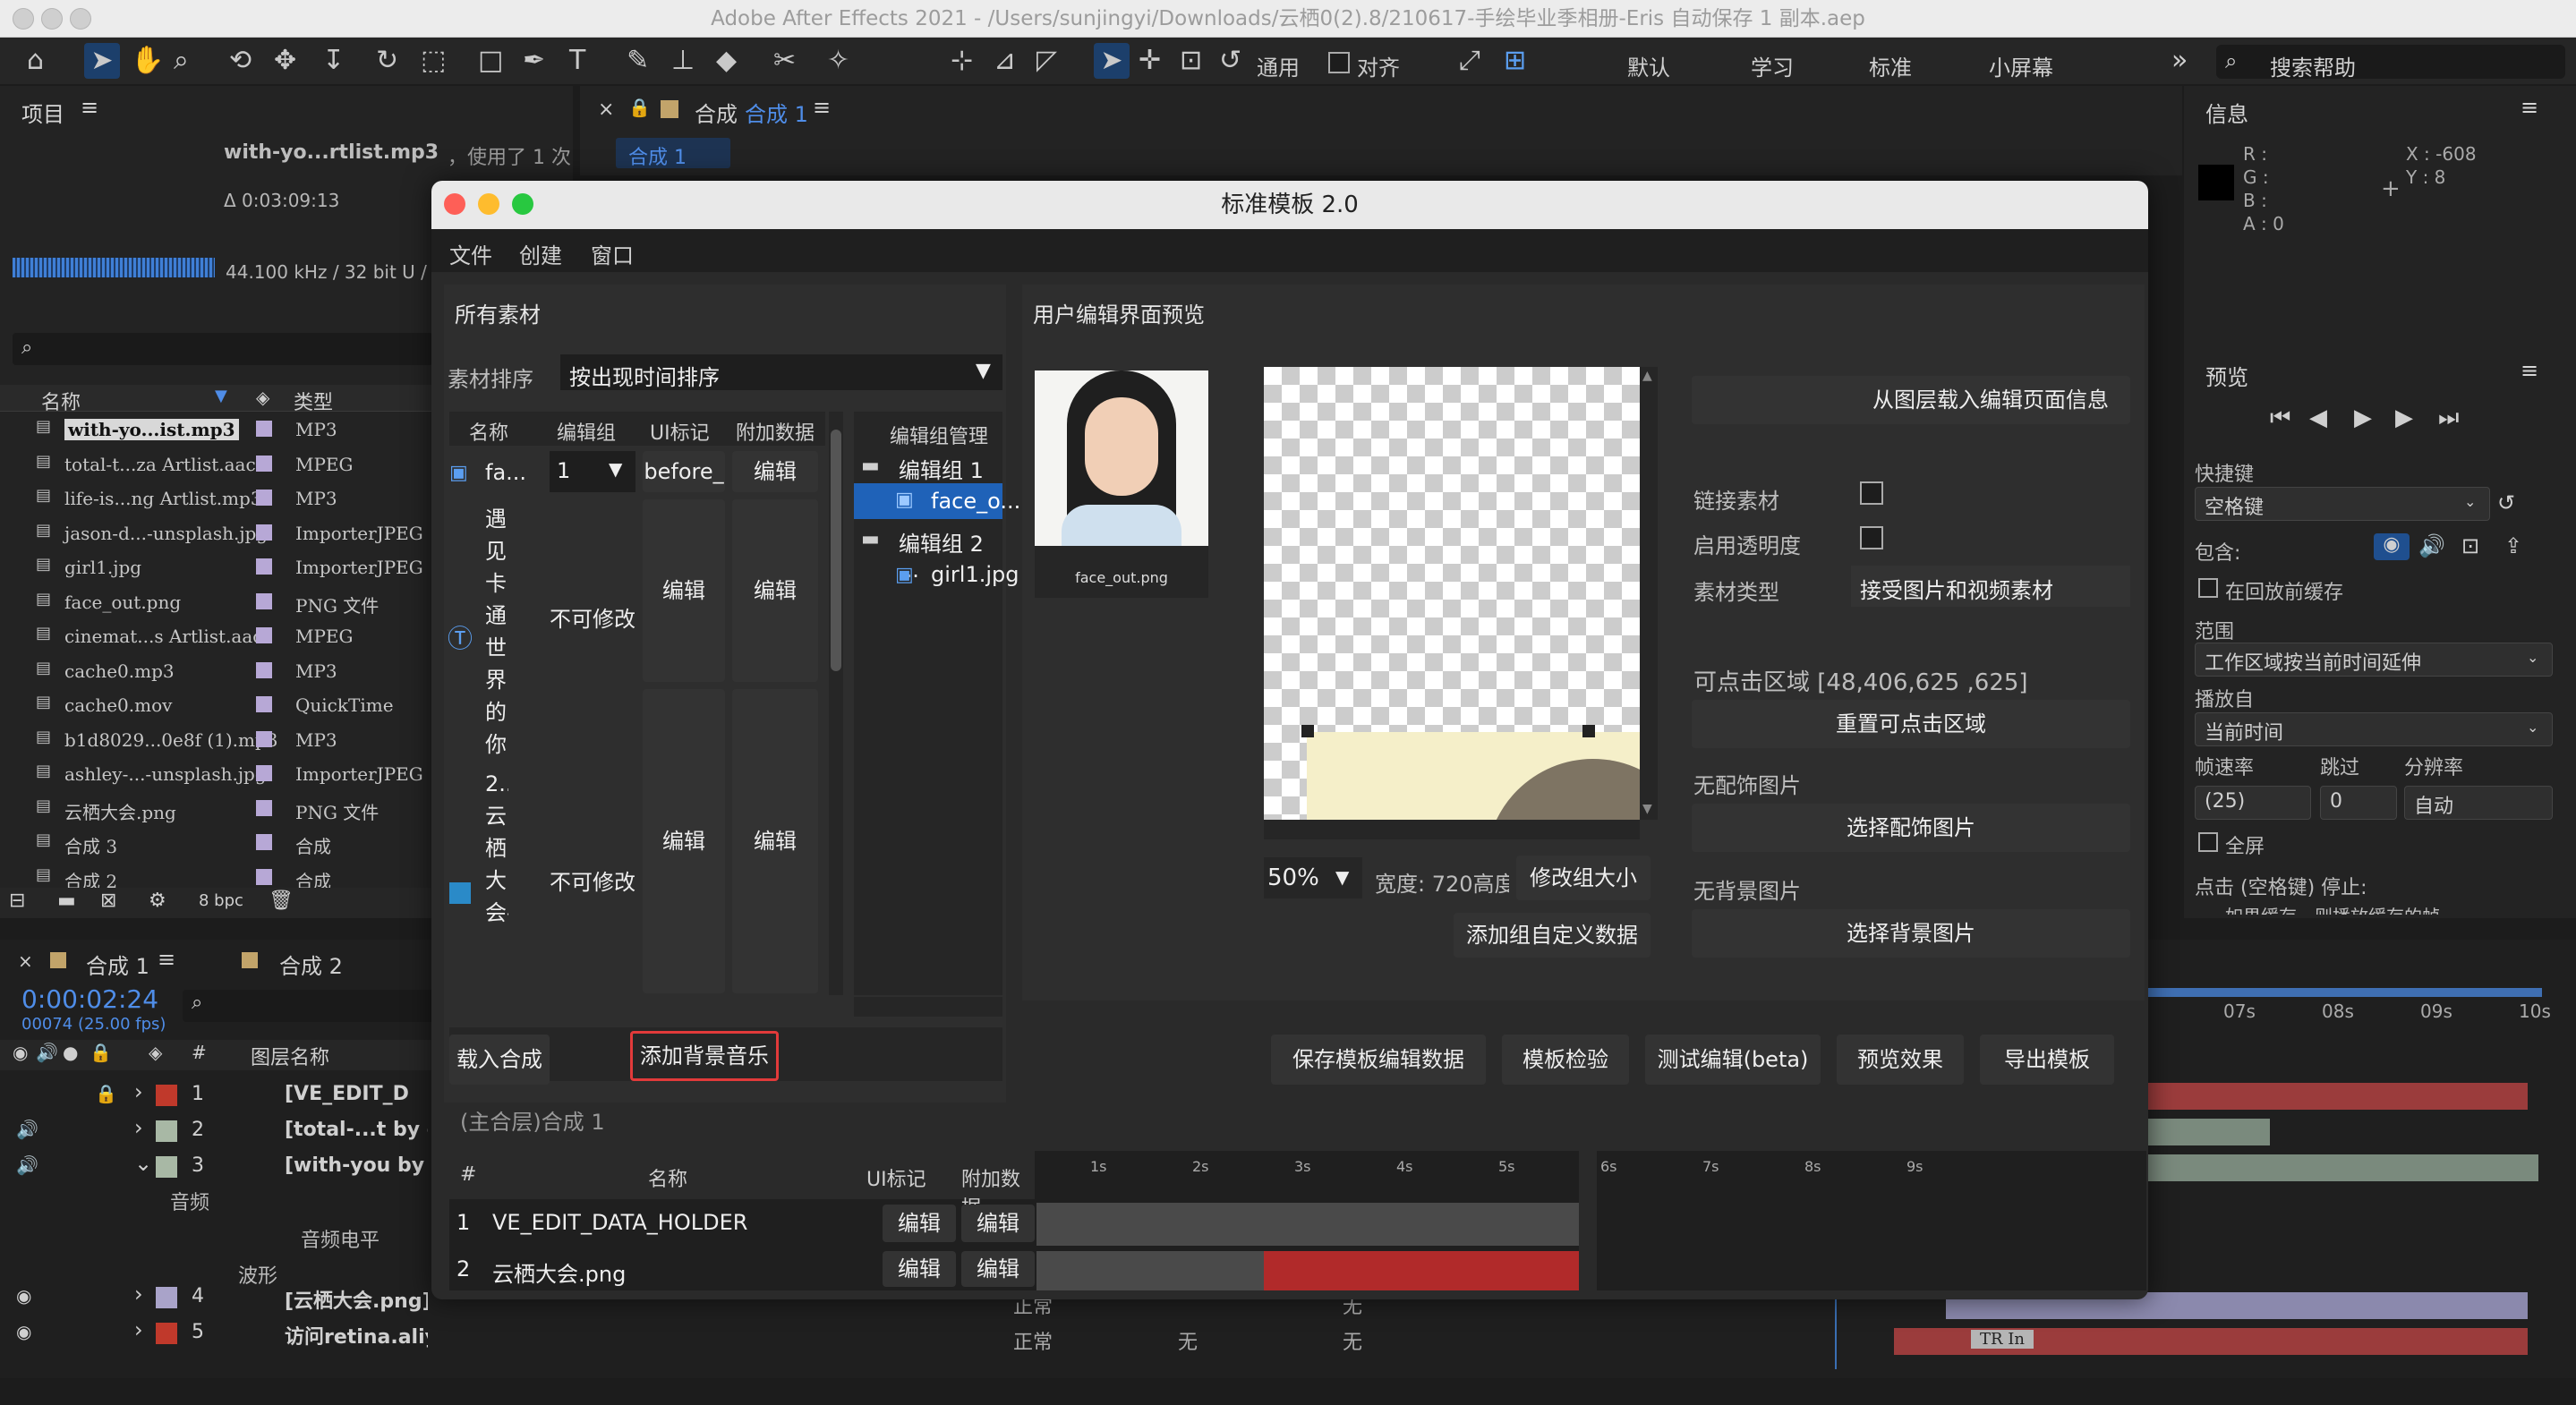 The width and height of the screenshot is (2576, 1405). What do you see at coordinates (726, 61) in the screenshot?
I see `eraser-tool-icon: ◆` at bounding box center [726, 61].